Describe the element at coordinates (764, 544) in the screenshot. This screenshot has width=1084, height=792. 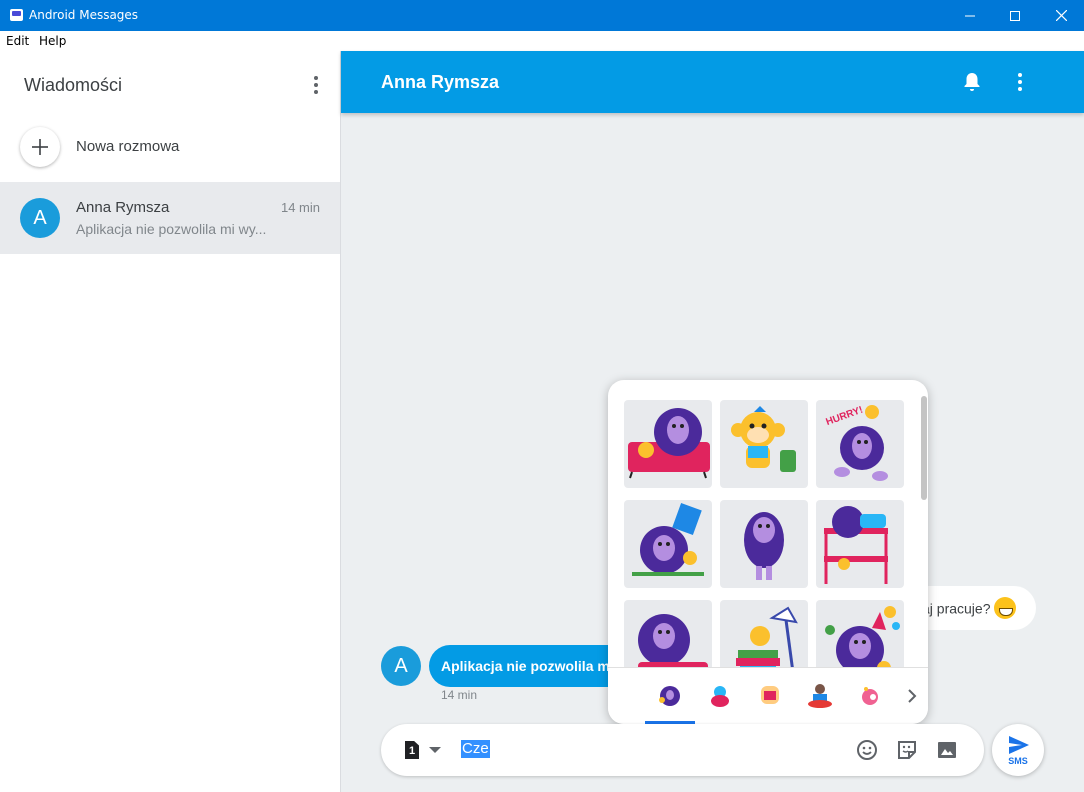
I see `sticker-monster-standing` at that location.